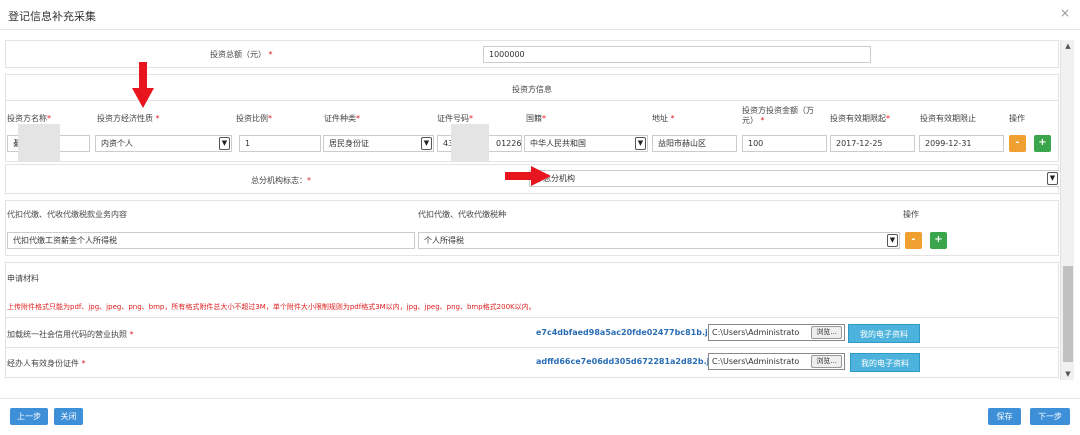 This screenshot has width=1080, height=435. Describe the element at coordinates (254, 118) in the screenshot. I see `hdr-ratio: 投资比例*` at that location.